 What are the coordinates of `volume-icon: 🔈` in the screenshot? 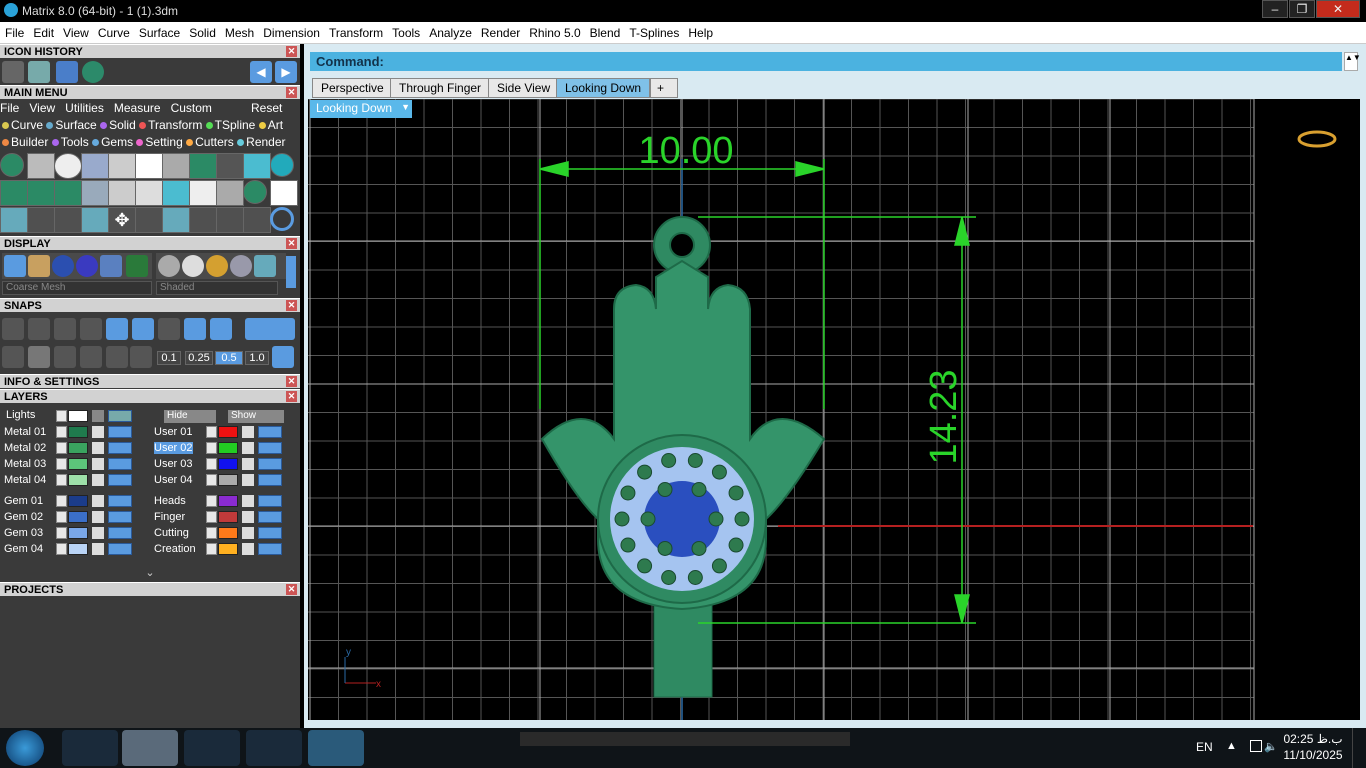 It's located at (1271, 746).